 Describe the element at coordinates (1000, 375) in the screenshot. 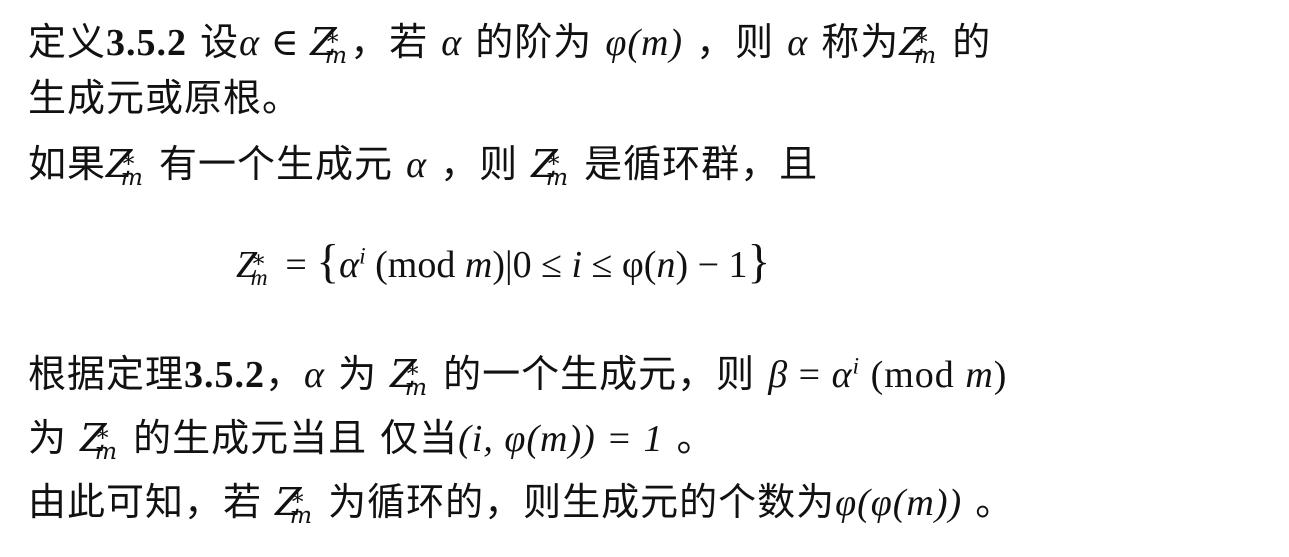

I see `math-paren: )` at that location.